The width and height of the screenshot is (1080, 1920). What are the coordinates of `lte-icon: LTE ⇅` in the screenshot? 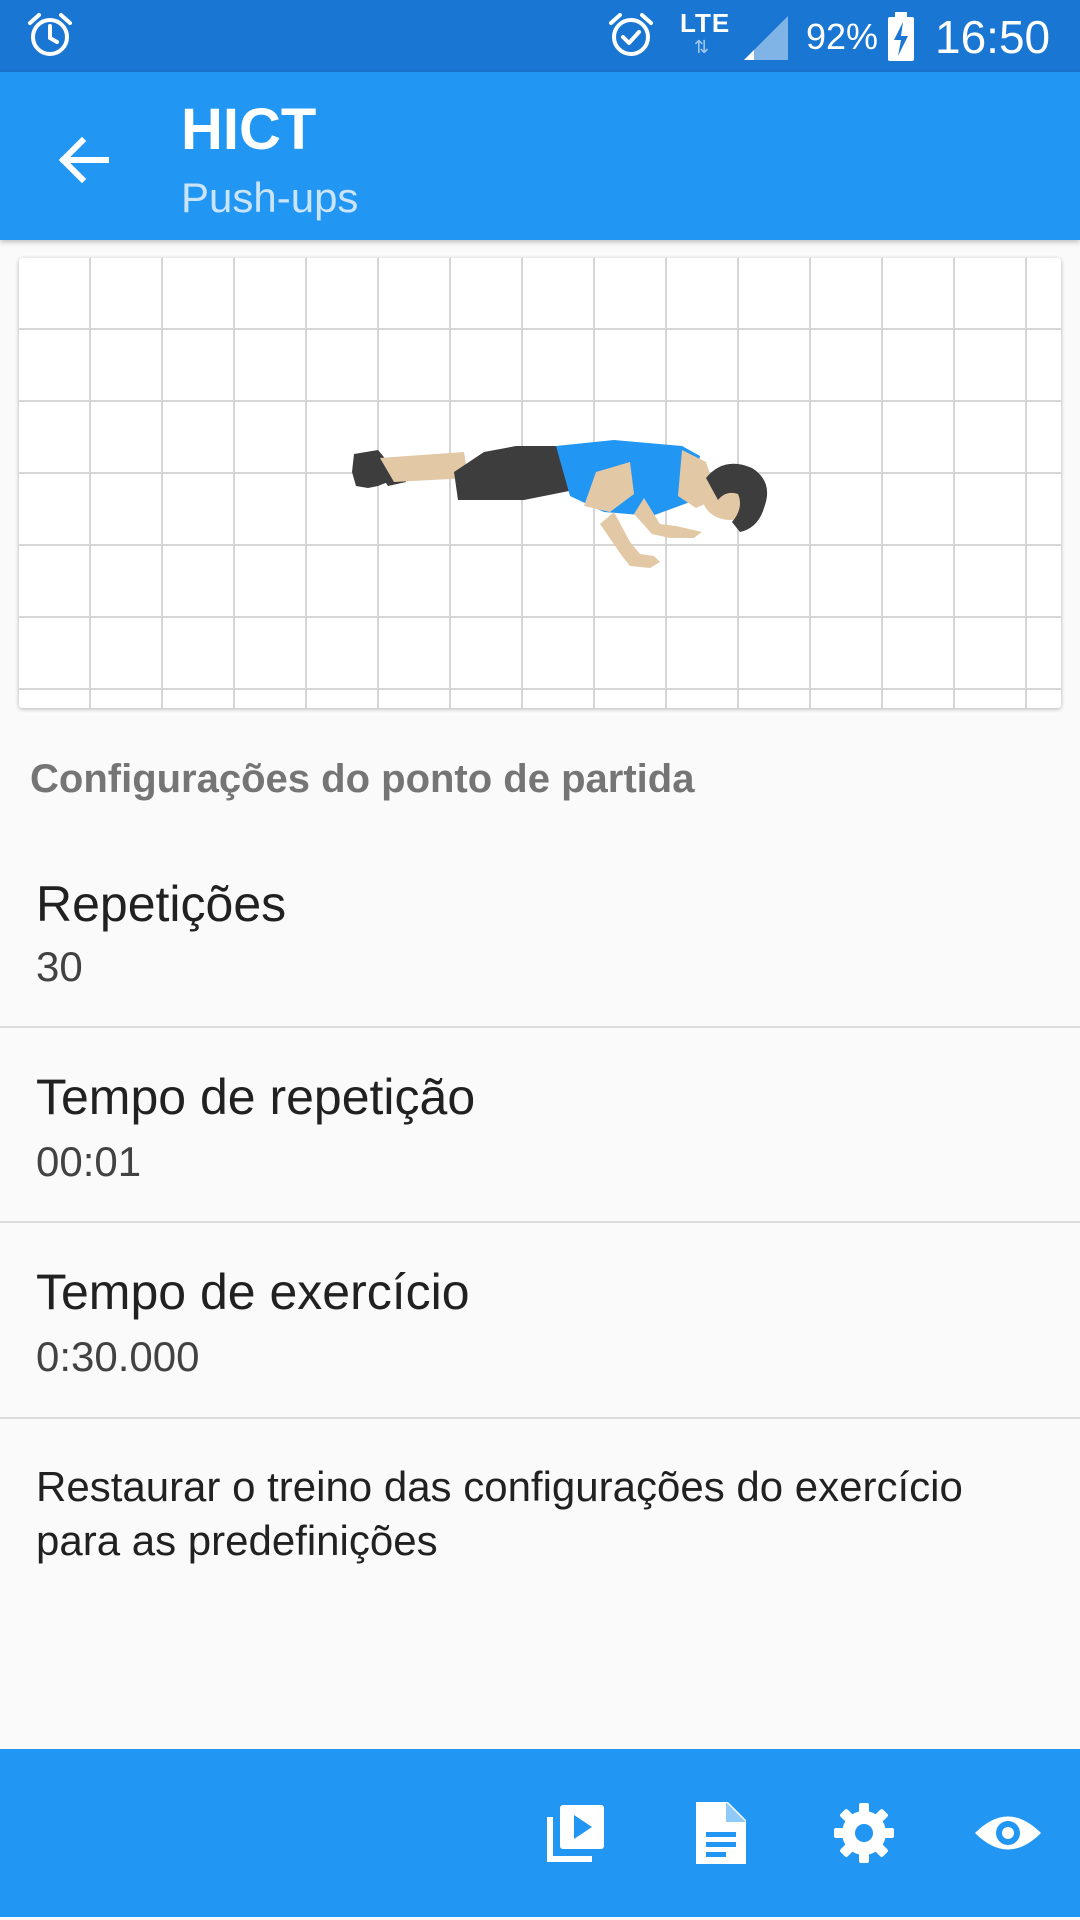 It's located at (706, 36).